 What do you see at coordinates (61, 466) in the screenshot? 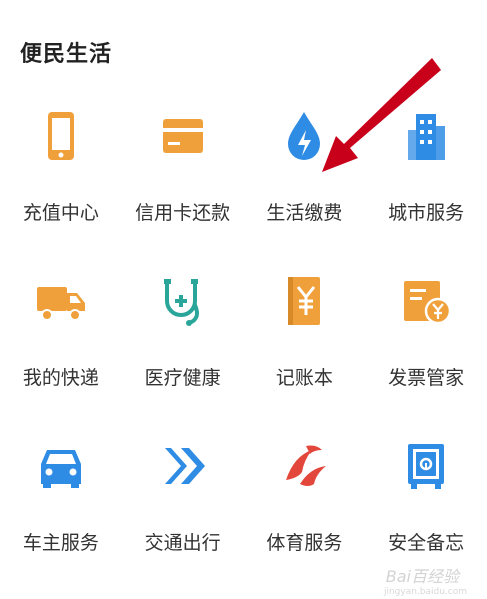
I see `car-icon` at bounding box center [61, 466].